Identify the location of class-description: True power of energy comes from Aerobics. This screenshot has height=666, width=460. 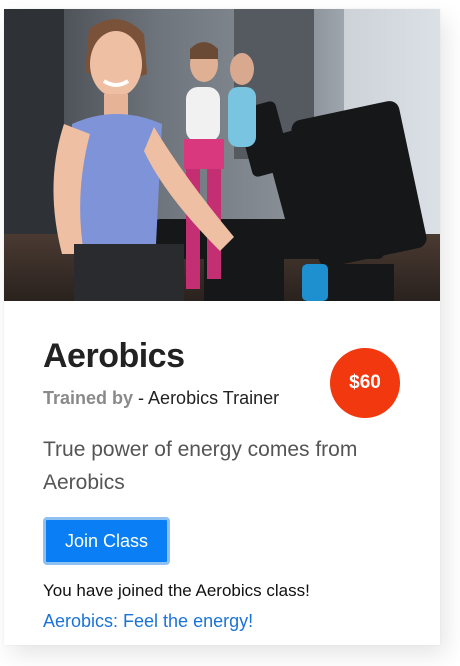
(200, 466).